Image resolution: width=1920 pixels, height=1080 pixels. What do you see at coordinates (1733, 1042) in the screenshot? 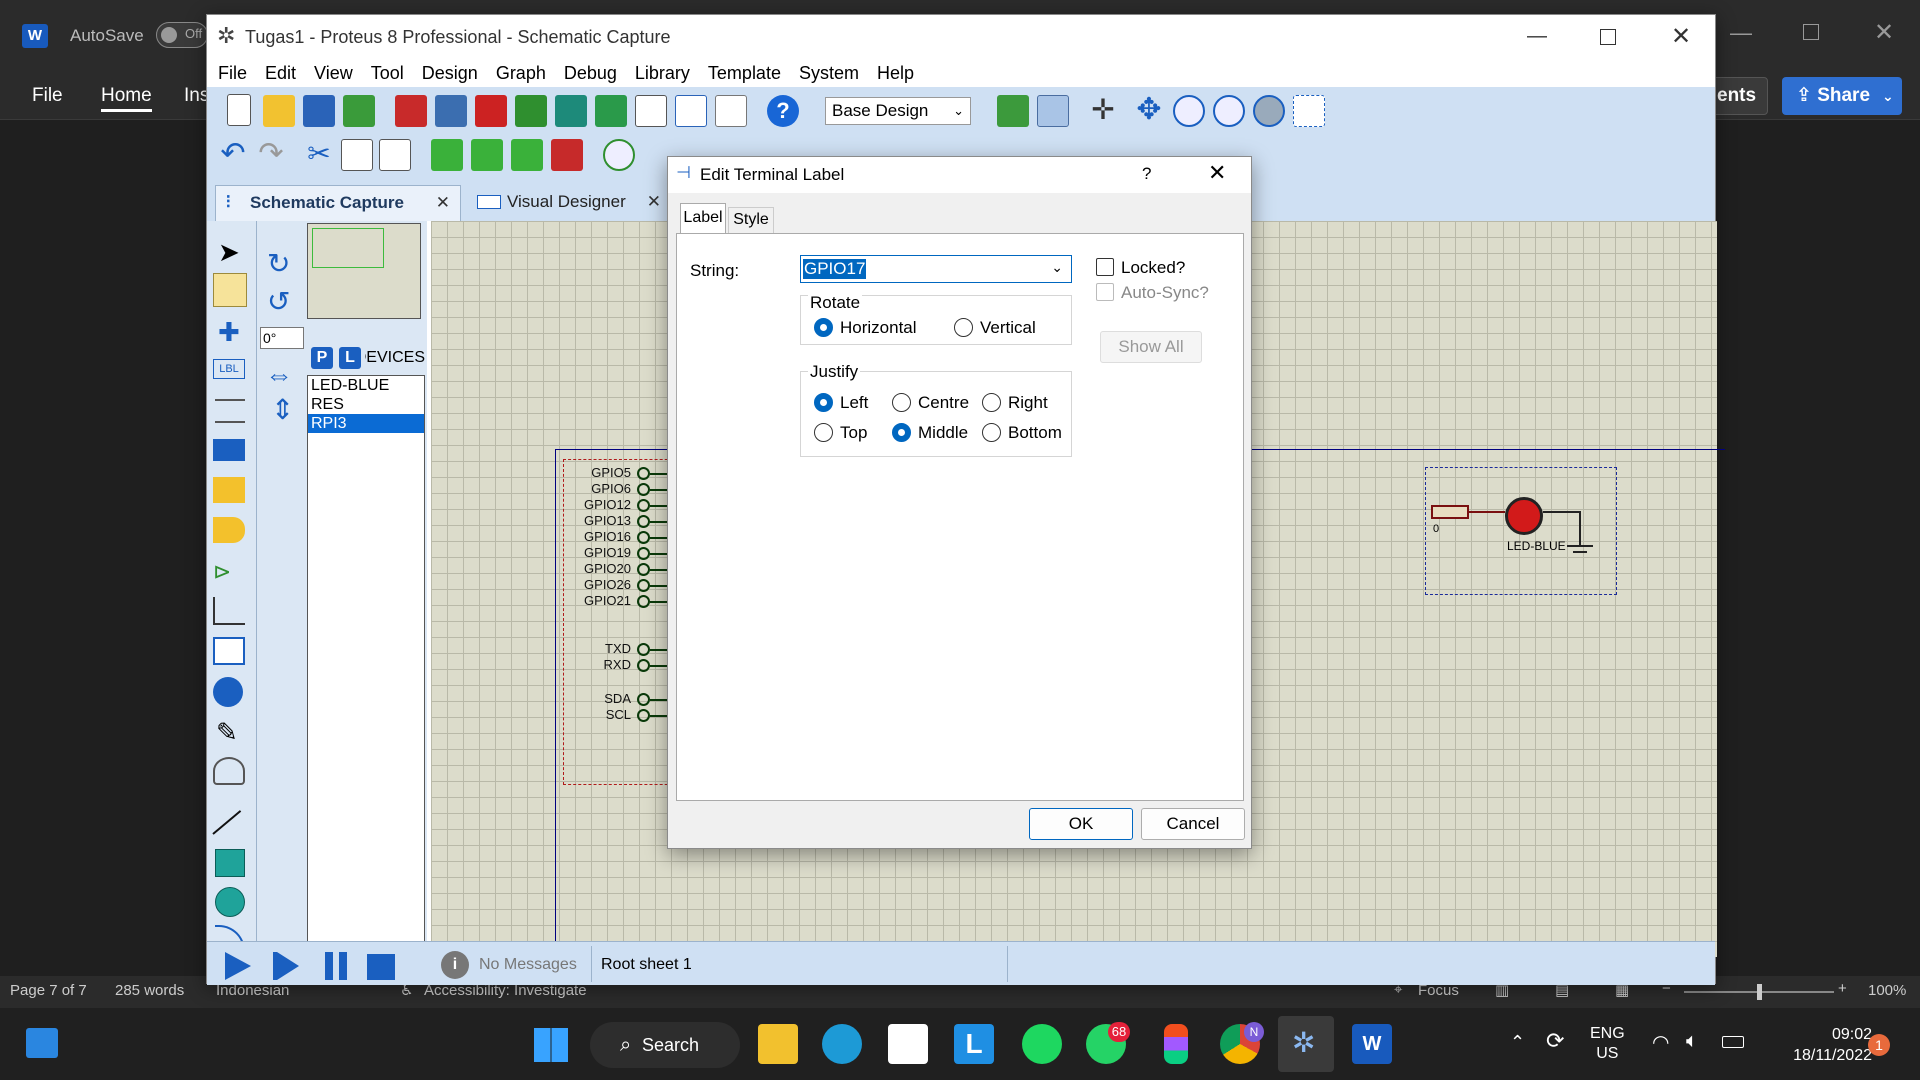
I see `battery-icon` at bounding box center [1733, 1042].